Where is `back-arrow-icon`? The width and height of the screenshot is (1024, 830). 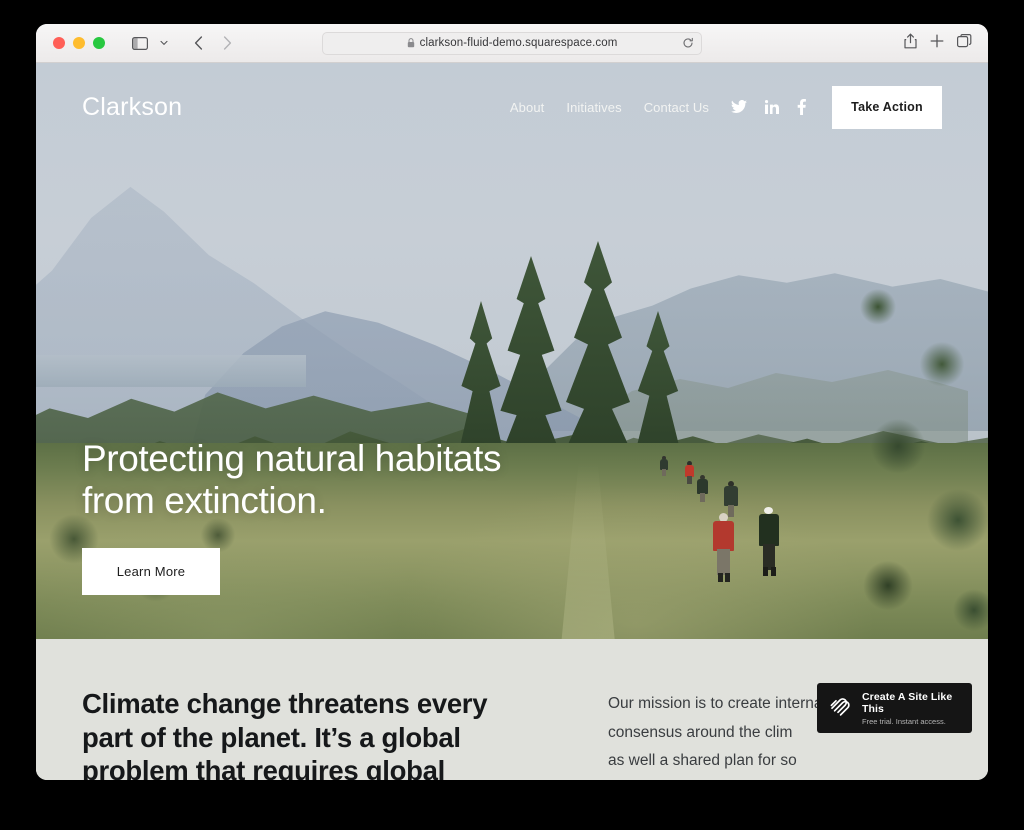 back-arrow-icon is located at coordinates (198, 43).